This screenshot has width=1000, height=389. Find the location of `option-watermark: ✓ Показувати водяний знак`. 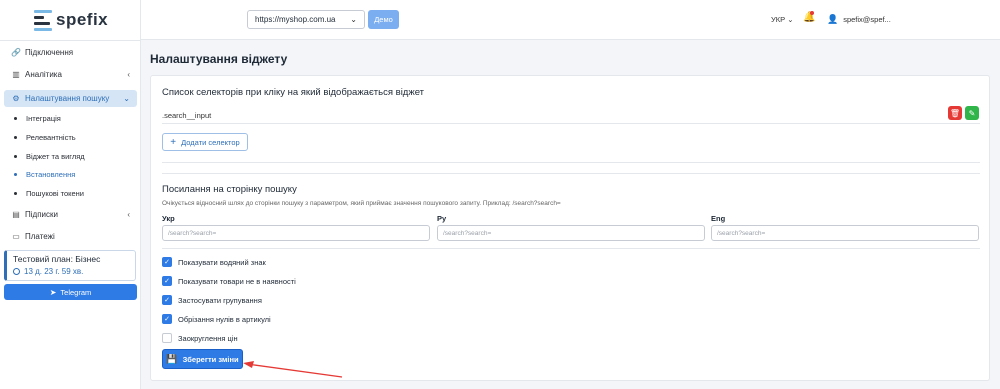

option-watermark: ✓ Показувати водяний знак is located at coordinates (214, 262).